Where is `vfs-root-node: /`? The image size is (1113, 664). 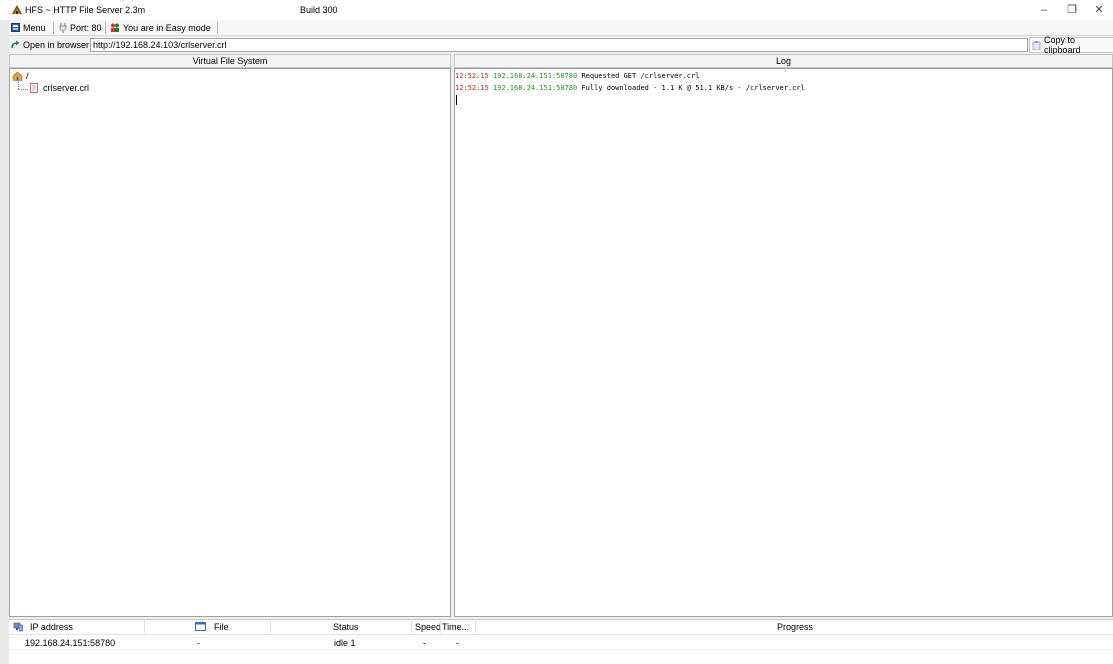 vfs-root-node: / is located at coordinates (20, 76).